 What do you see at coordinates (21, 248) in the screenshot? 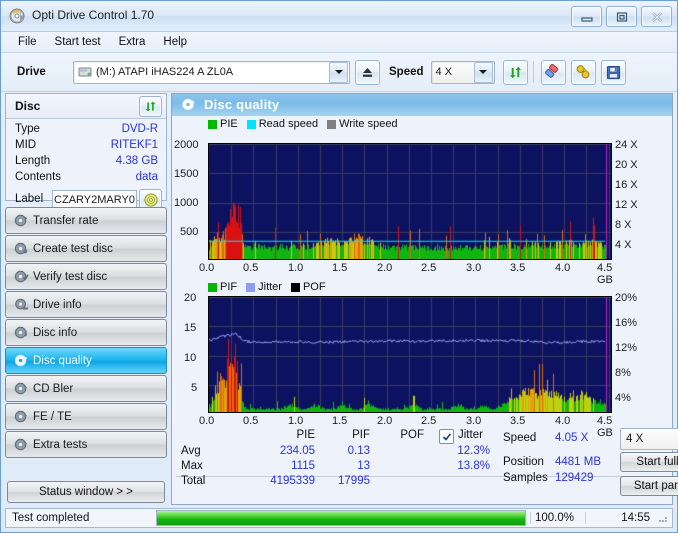
I see `disc-write-icon` at bounding box center [21, 248].